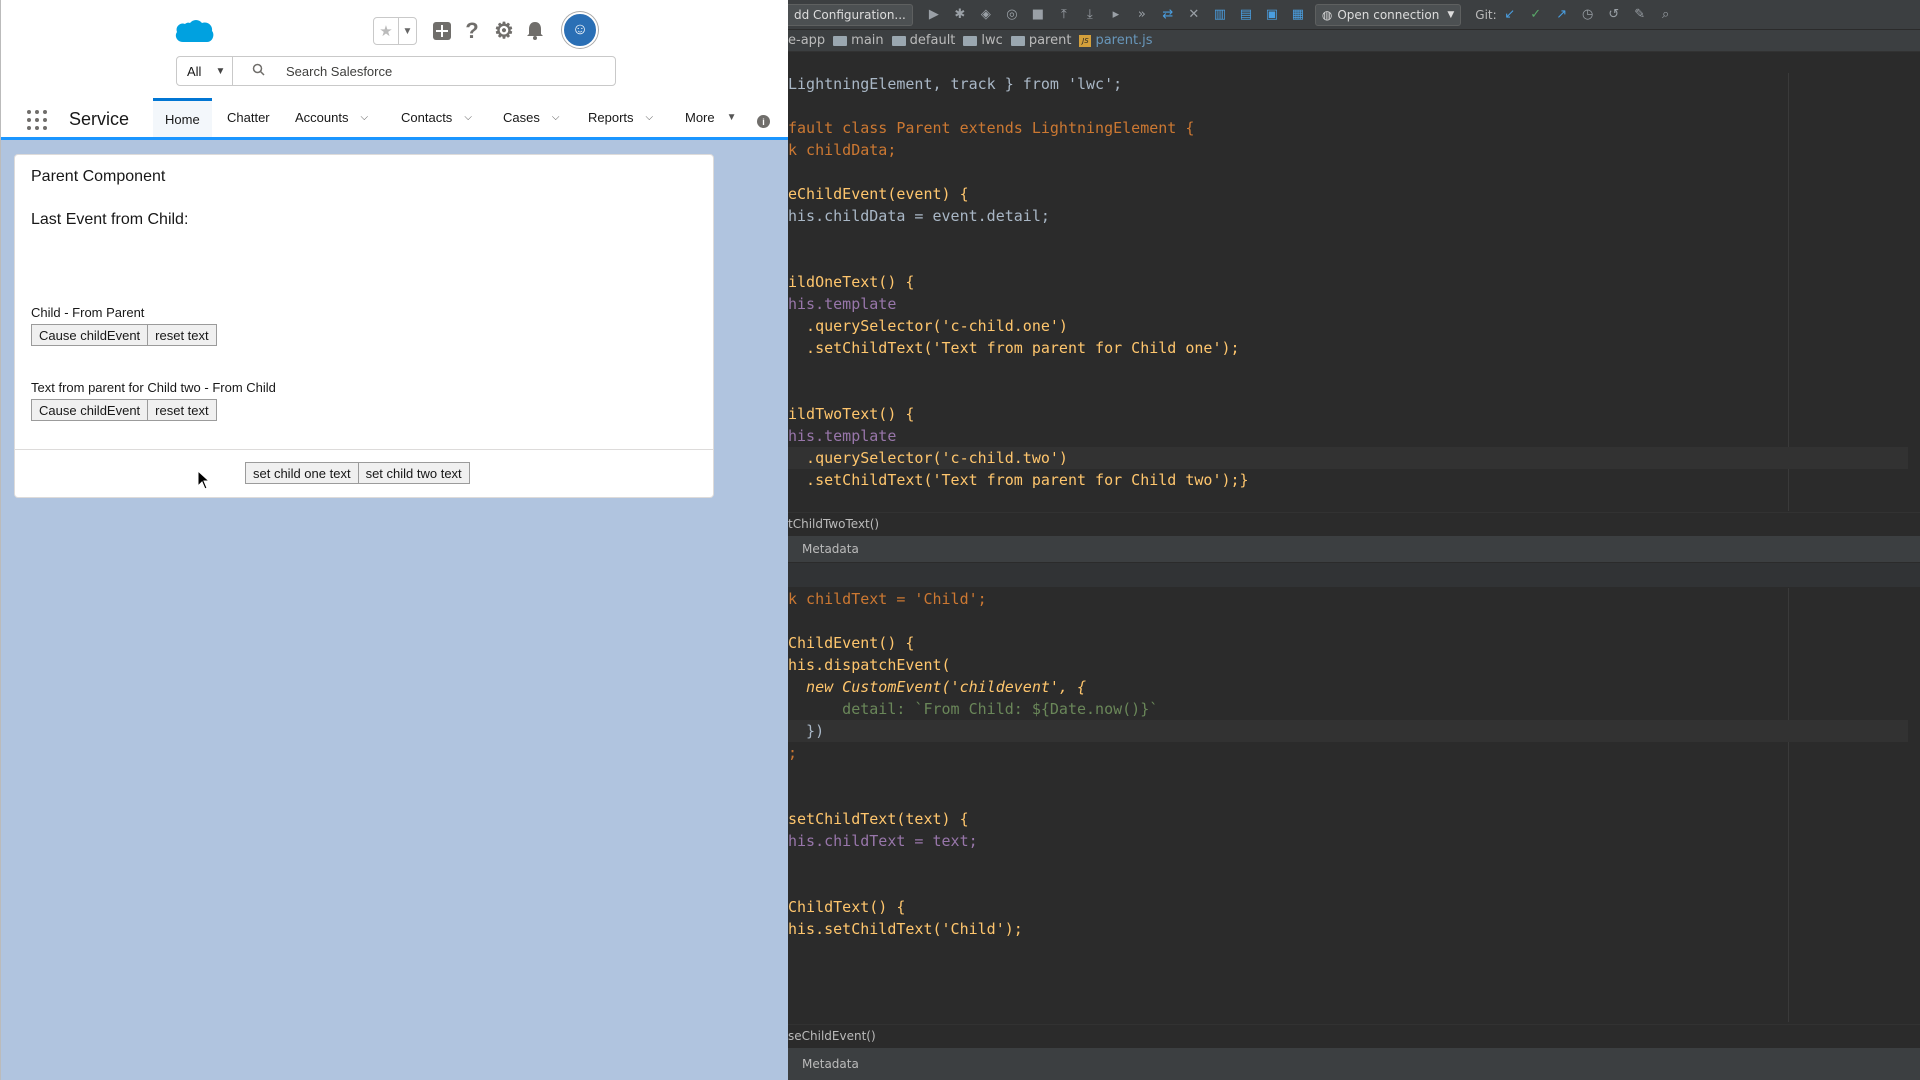  What do you see at coordinates (1354, 1035) in the screenshot?
I see `structure-breadcrumb: seChildEvent()` at bounding box center [1354, 1035].